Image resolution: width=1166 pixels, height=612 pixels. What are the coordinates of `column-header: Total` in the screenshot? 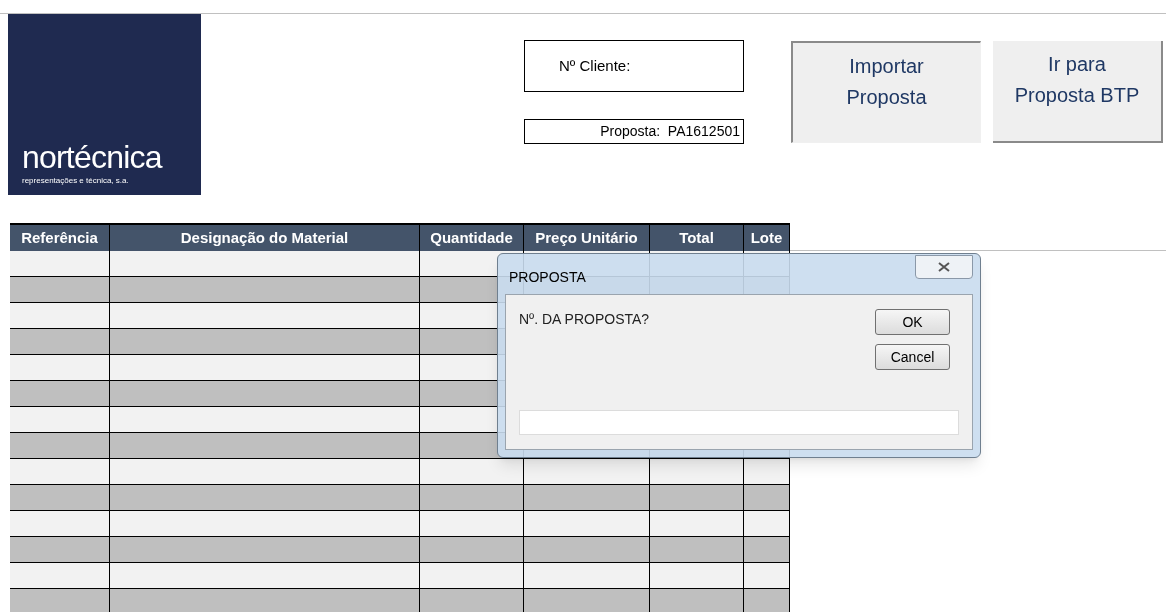 It's located at (697, 238).